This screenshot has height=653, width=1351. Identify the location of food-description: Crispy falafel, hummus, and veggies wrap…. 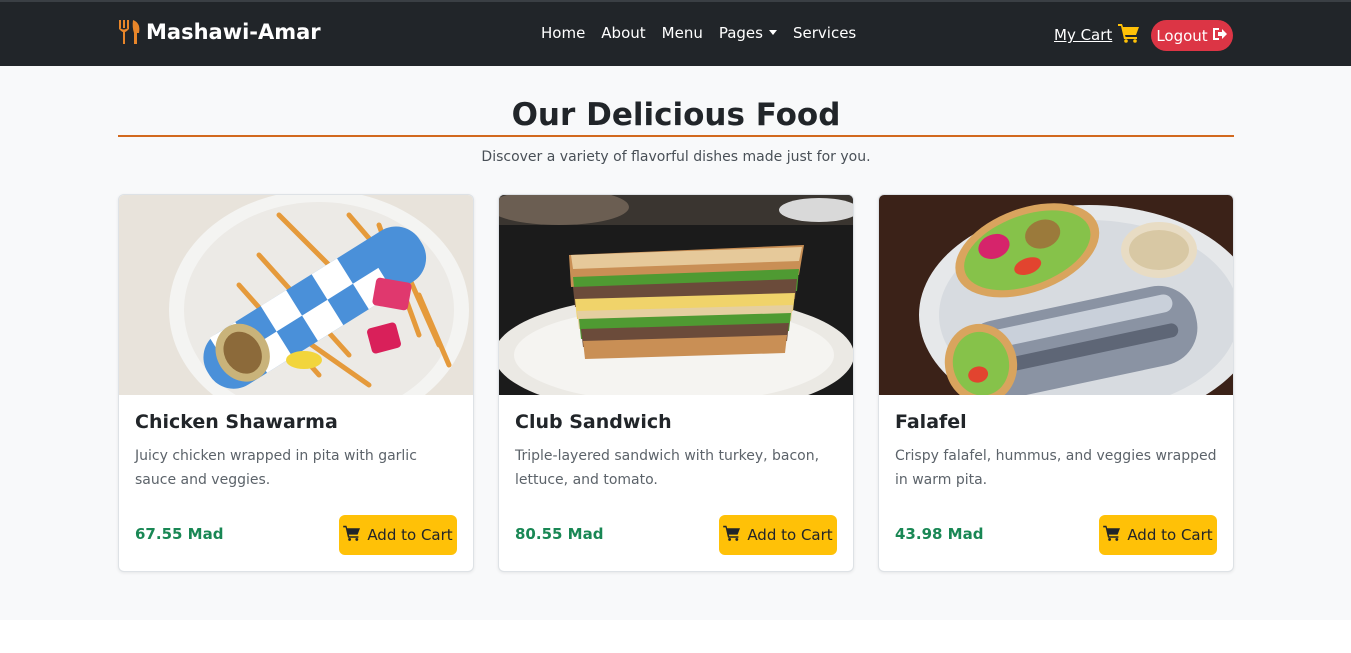
(1056, 468).